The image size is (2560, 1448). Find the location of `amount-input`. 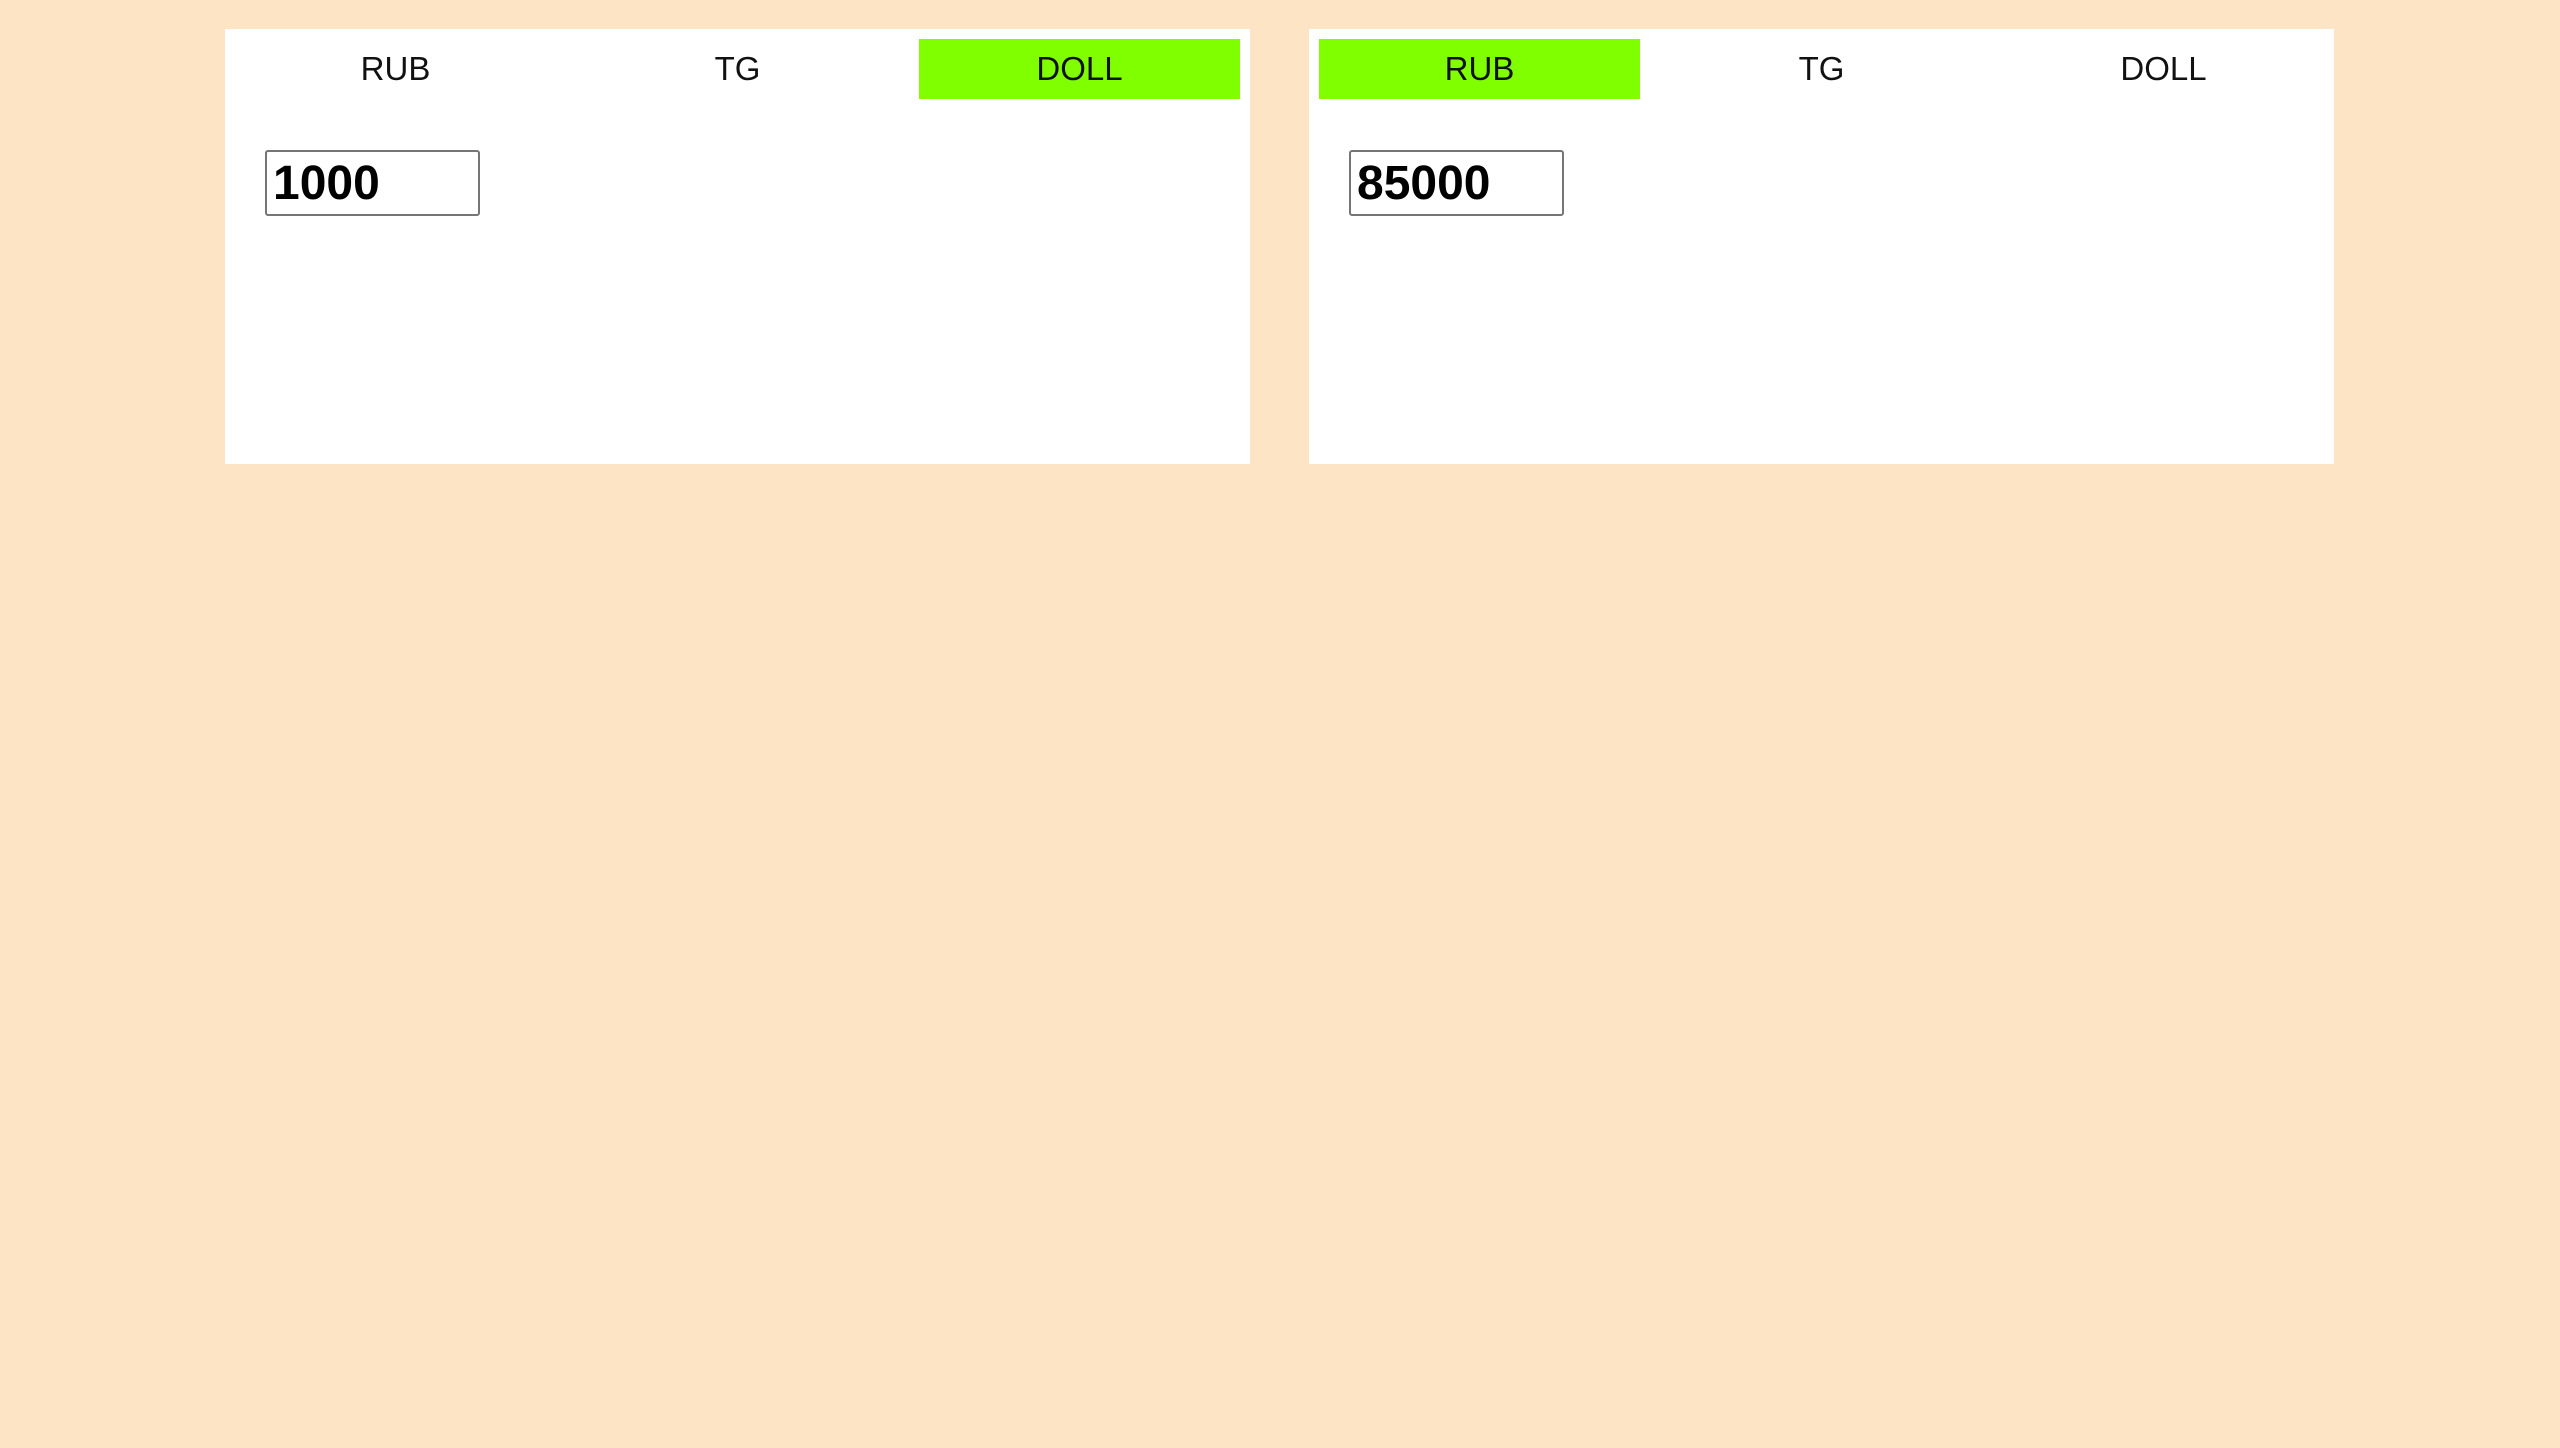

amount-input is located at coordinates (372, 183).